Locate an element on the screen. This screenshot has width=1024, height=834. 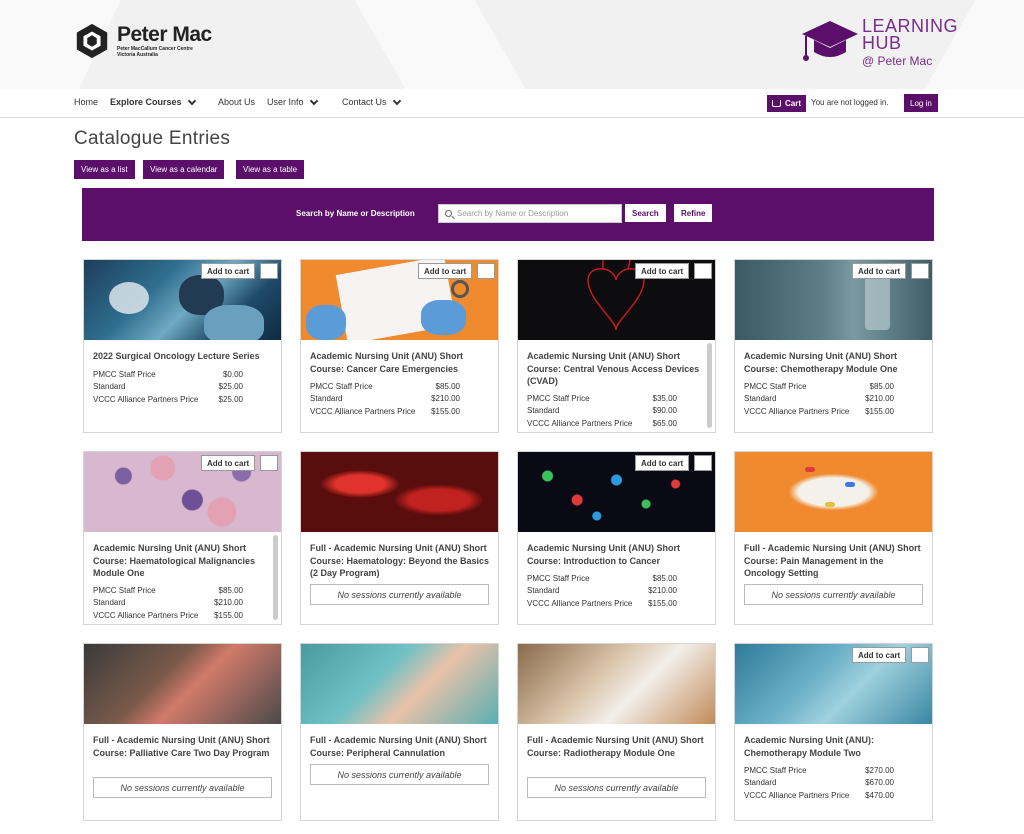
cart-button: Cart is located at coordinates (787, 103).